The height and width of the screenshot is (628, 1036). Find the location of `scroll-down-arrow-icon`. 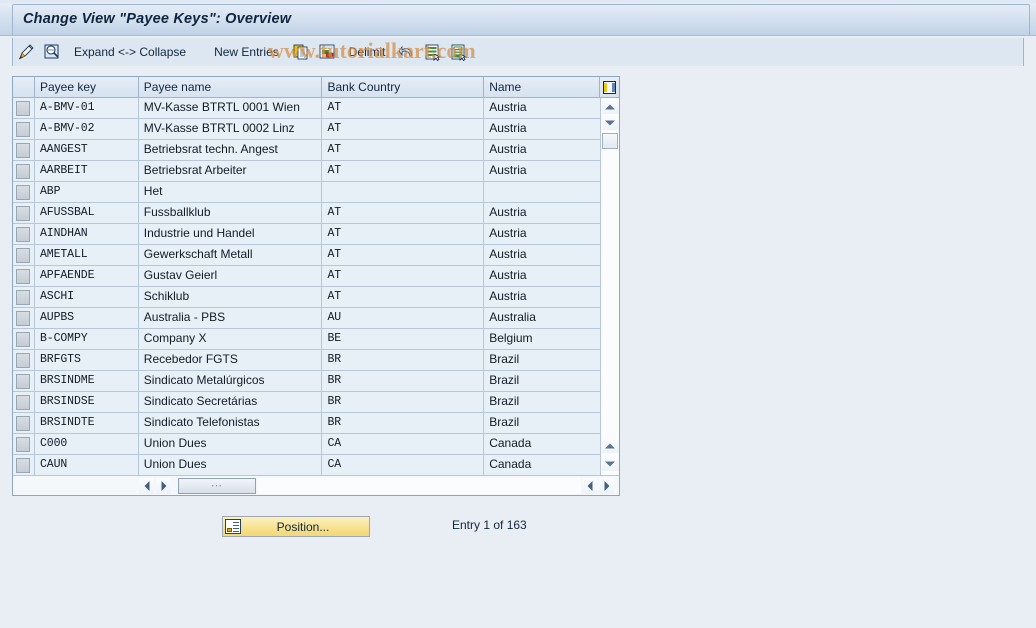

scroll-down-arrow-icon is located at coordinates (610, 122).